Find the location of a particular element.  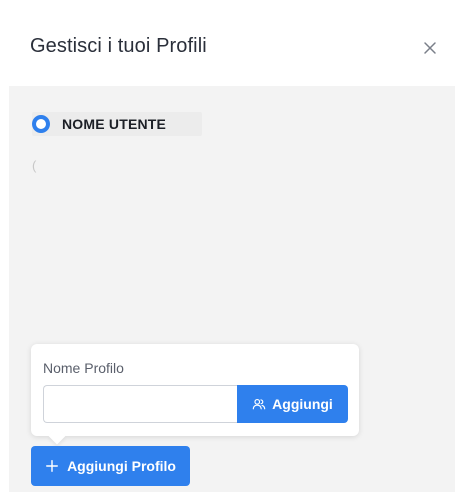

add-profile-button: Aggiungi Profilo is located at coordinates (110, 466).